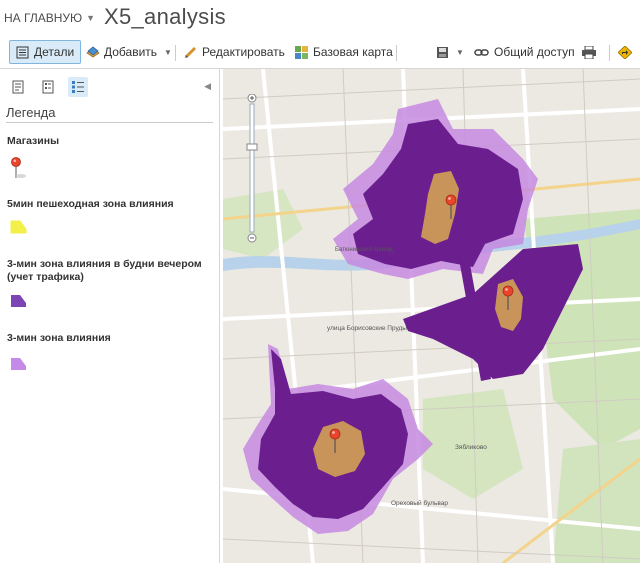  What do you see at coordinates (481, 52) in the screenshot?
I see `link-icon` at bounding box center [481, 52].